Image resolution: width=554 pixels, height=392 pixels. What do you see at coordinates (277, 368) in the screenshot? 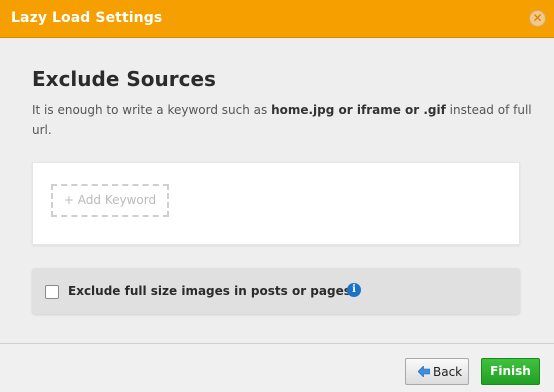
I see `dialog-footer: Back Finish` at bounding box center [277, 368].